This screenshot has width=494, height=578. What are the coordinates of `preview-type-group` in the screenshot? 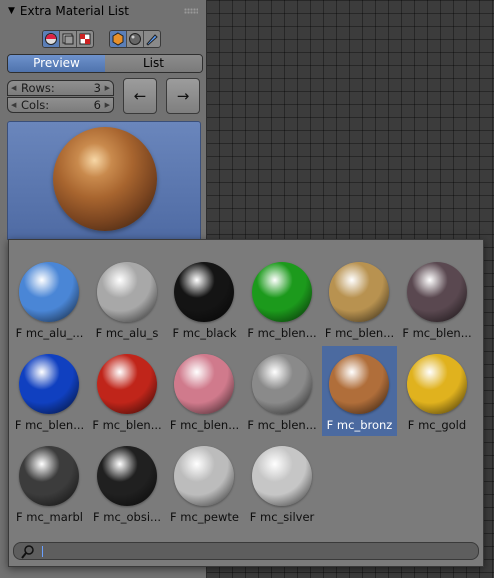 It's located at (68, 39).